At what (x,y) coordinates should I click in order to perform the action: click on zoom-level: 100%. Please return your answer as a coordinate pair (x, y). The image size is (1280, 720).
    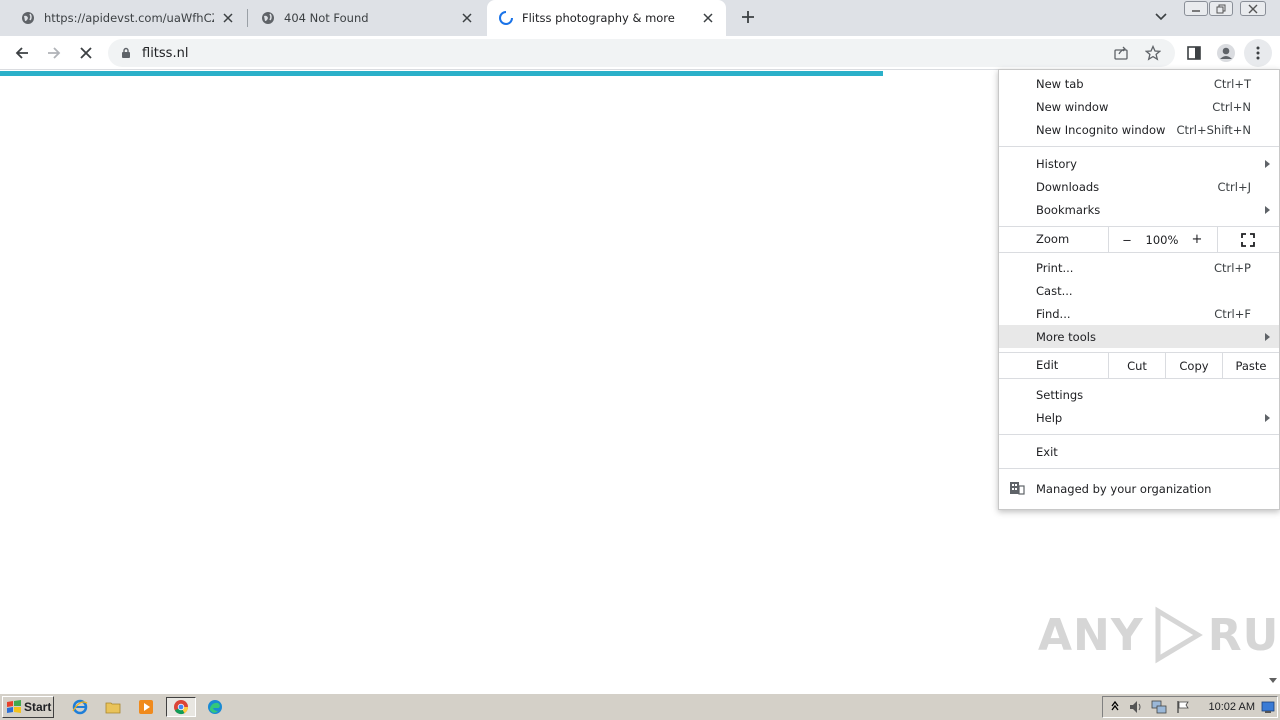
    Looking at the image, I should click on (1162, 239).